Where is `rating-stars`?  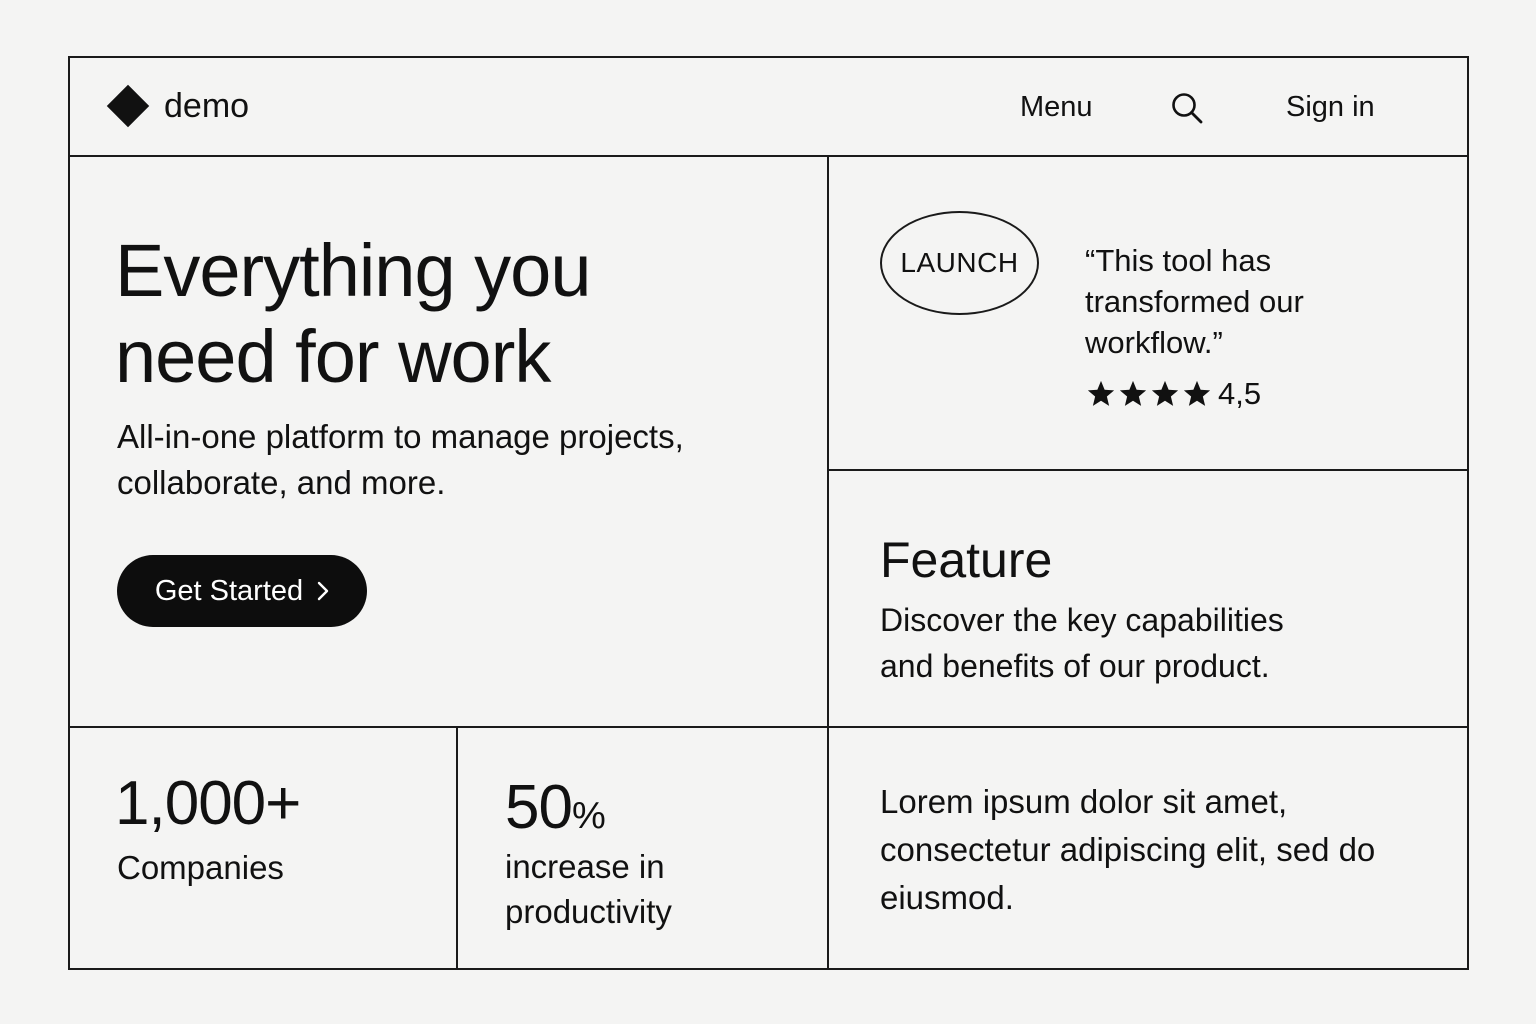
rating-stars is located at coordinates (1149, 394).